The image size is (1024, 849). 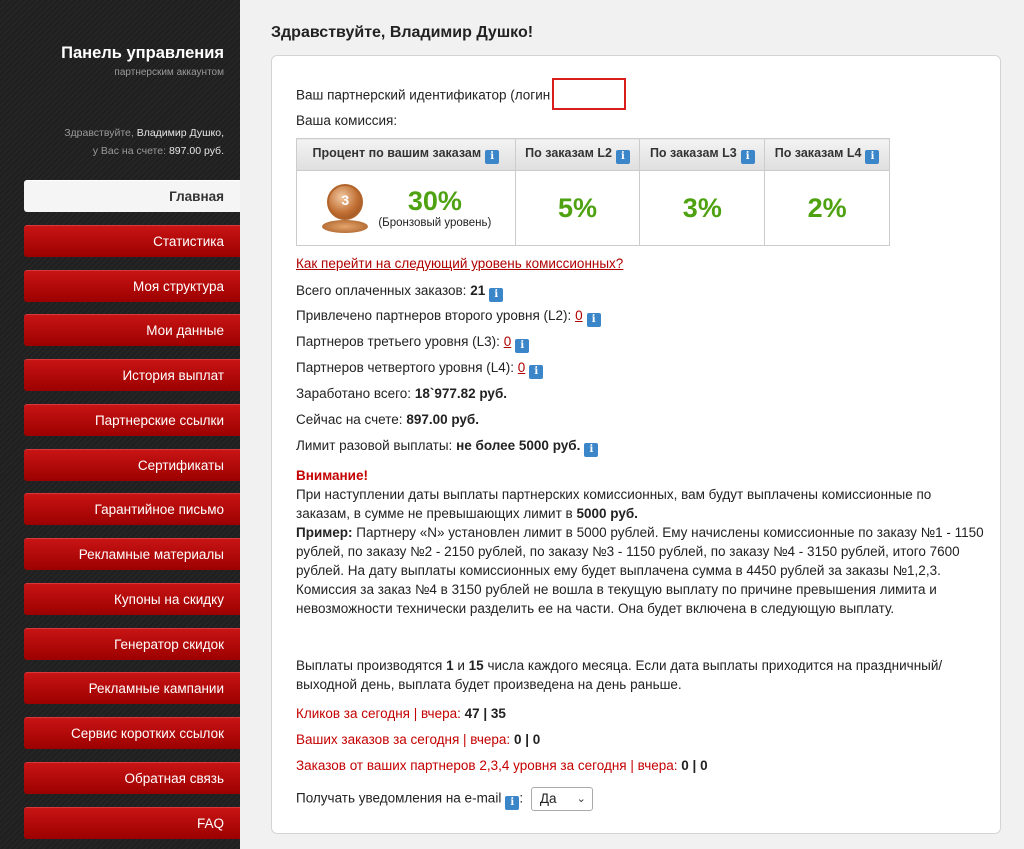 What do you see at coordinates (169, 72) in the screenshot?
I see `sidebar-subtitle: партнерским аккаунтом` at bounding box center [169, 72].